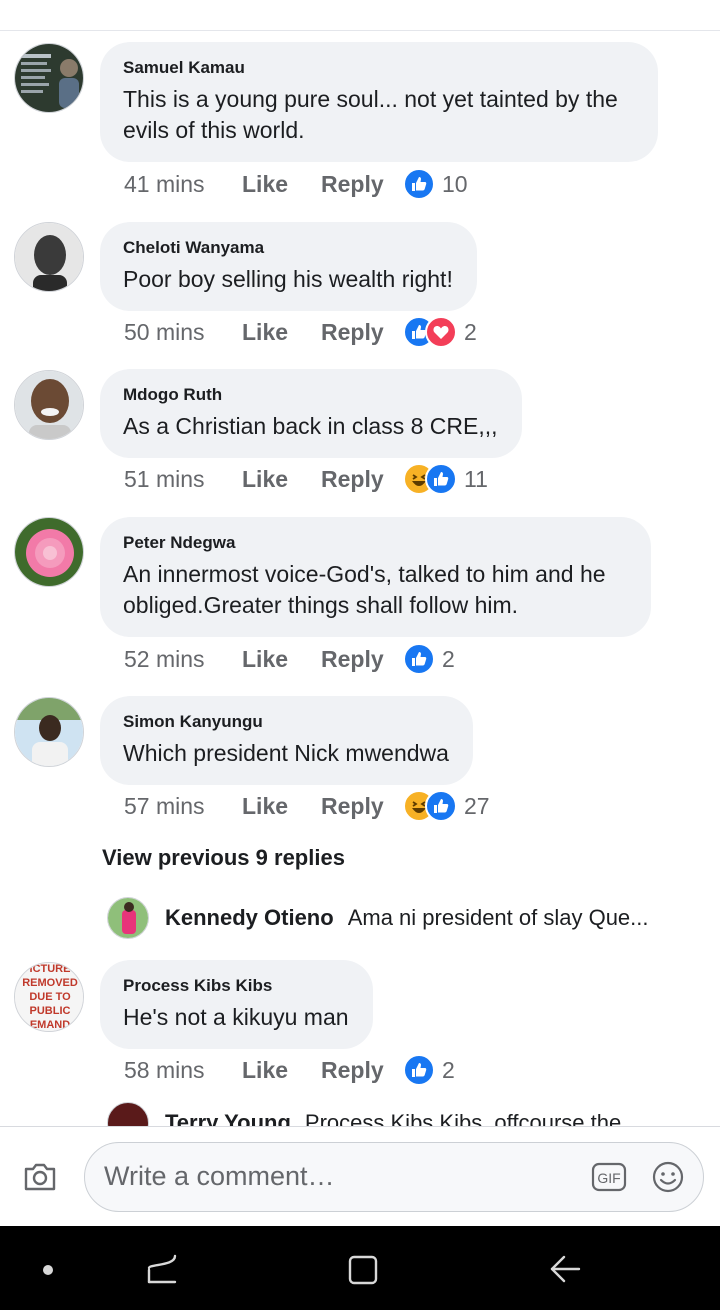 The height and width of the screenshot is (1310, 720). What do you see at coordinates (162, 1270) in the screenshot?
I see `recent-apps-icon` at bounding box center [162, 1270].